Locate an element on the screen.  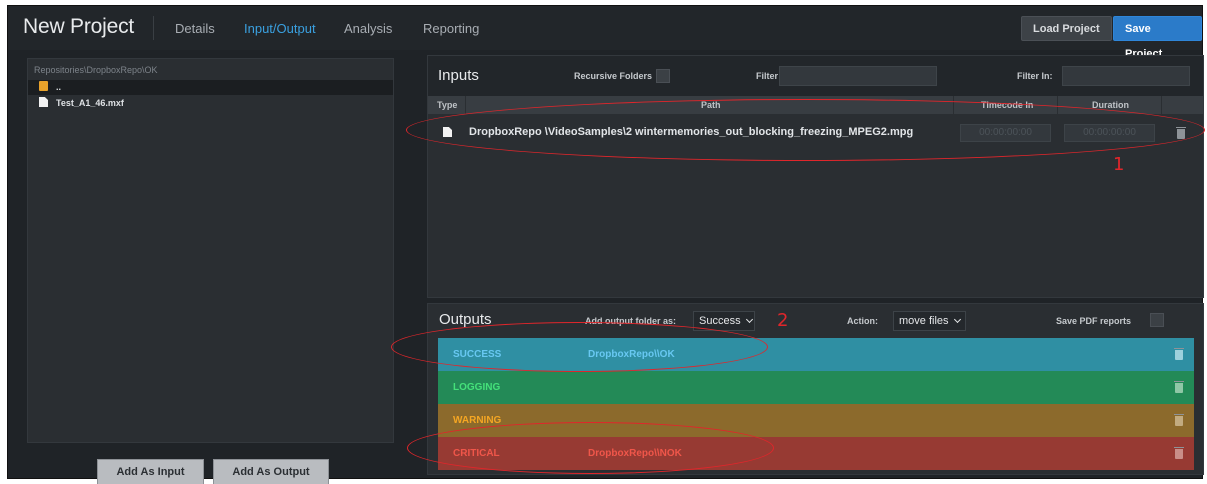
add-as-input-button: Add As Input is located at coordinates (150, 471).